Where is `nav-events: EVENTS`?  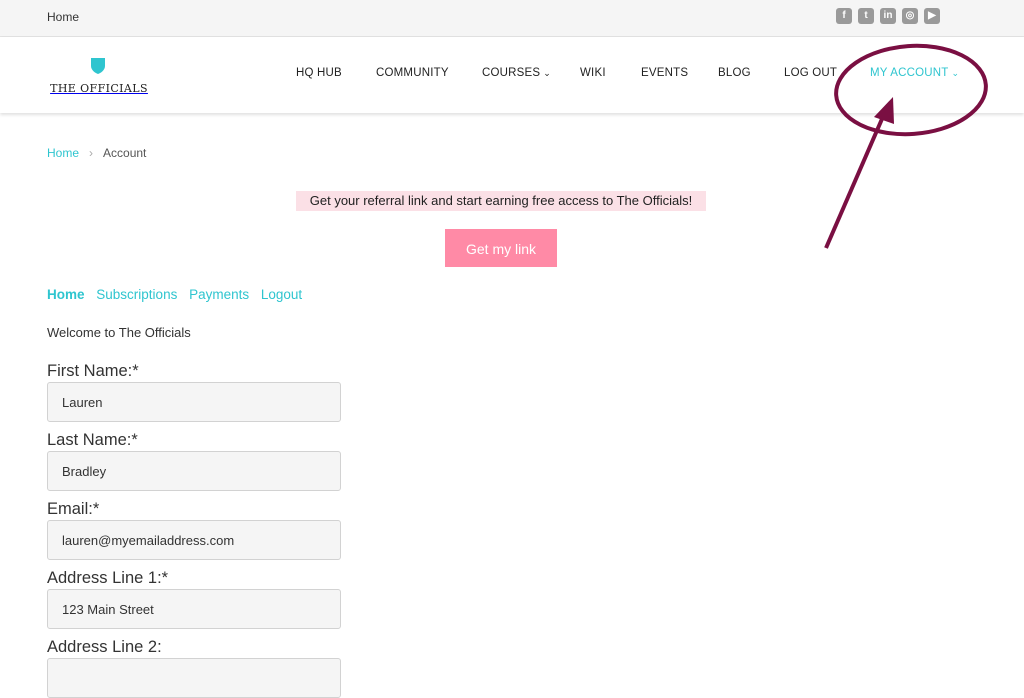 nav-events: EVENTS is located at coordinates (664, 73).